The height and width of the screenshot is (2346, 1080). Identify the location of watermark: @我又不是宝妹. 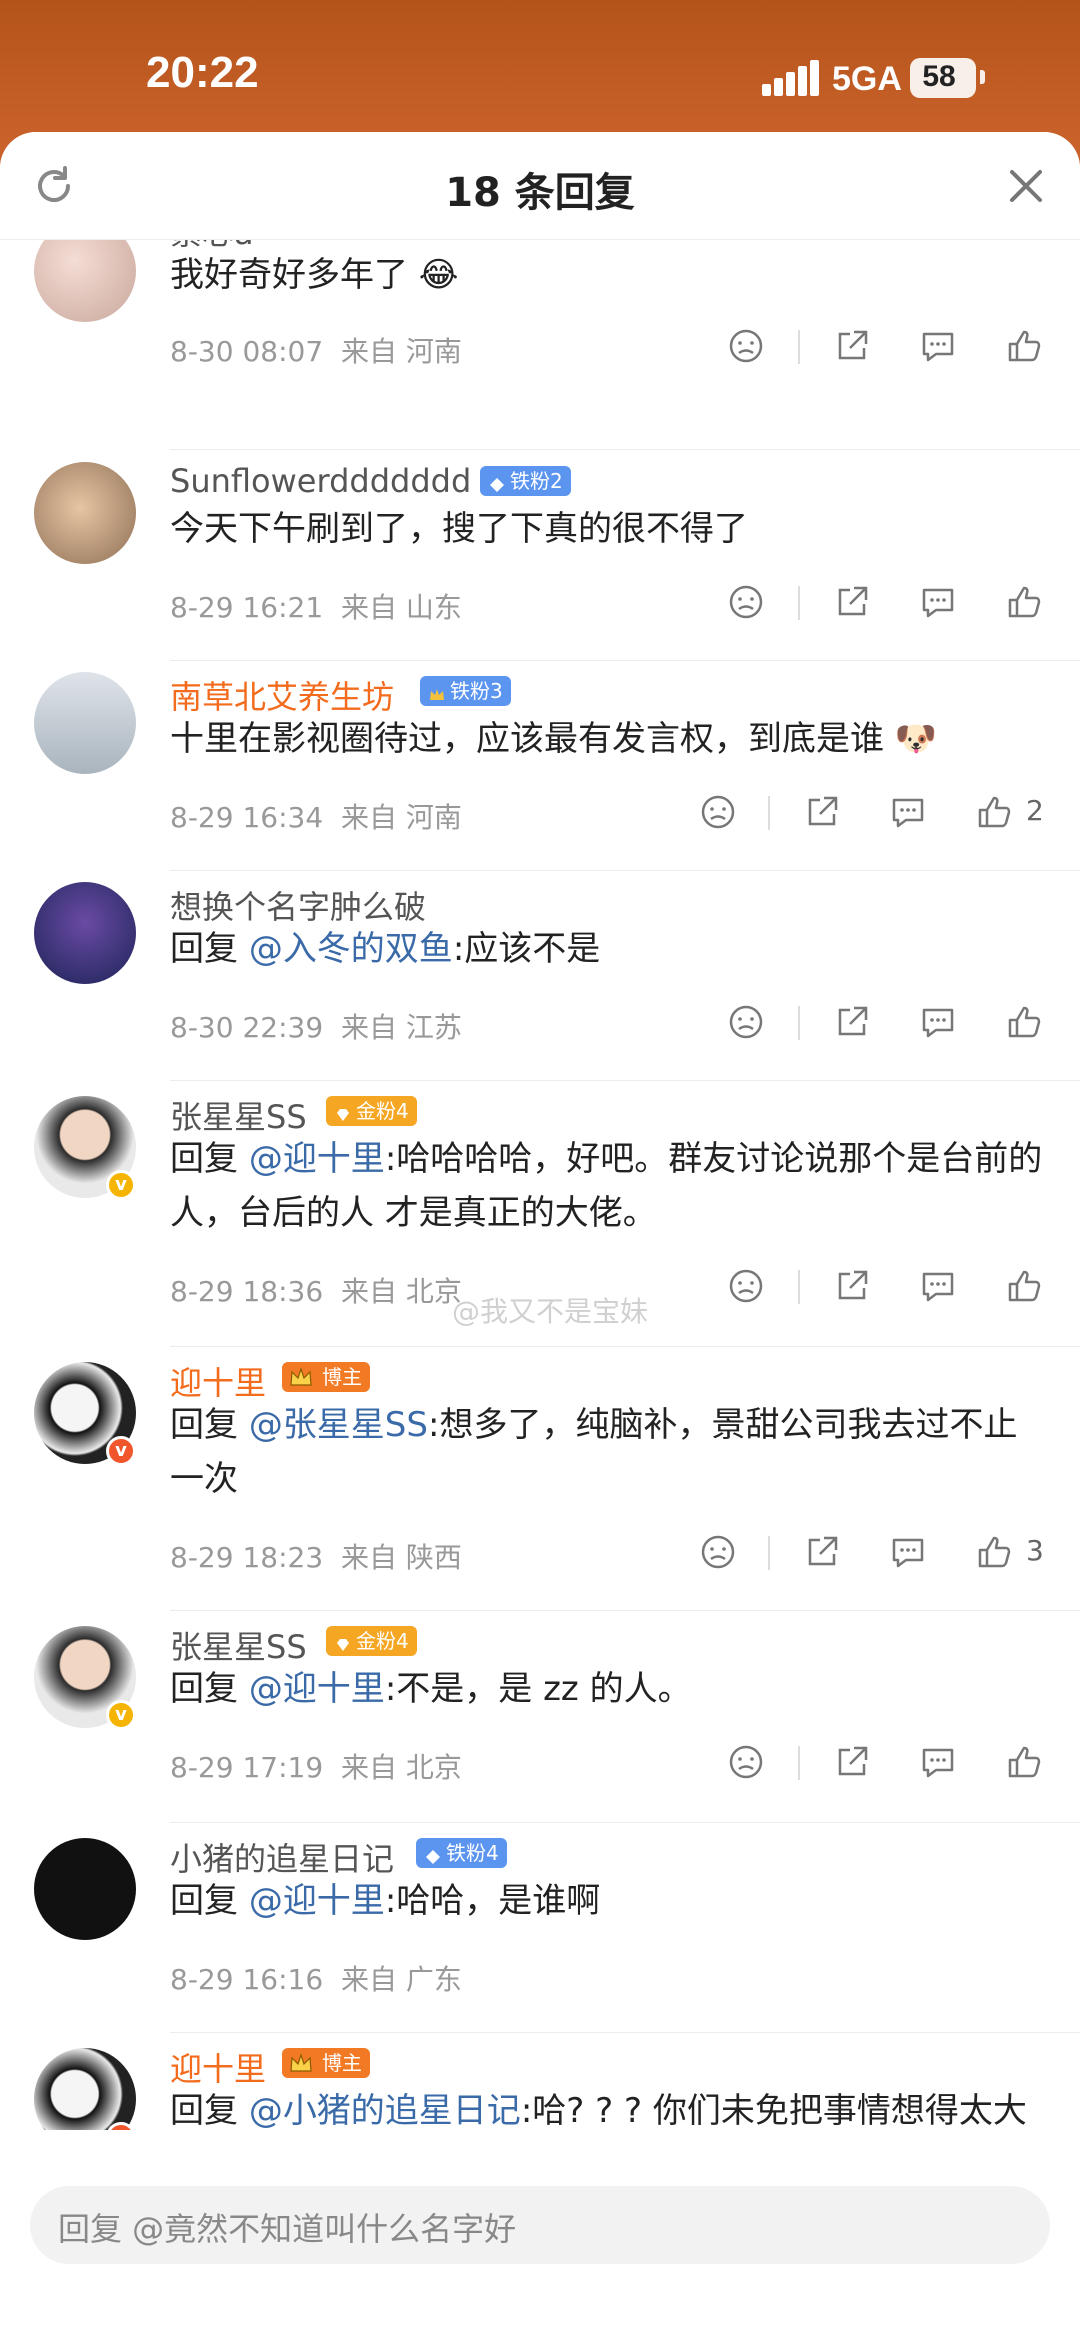
(550, 1311).